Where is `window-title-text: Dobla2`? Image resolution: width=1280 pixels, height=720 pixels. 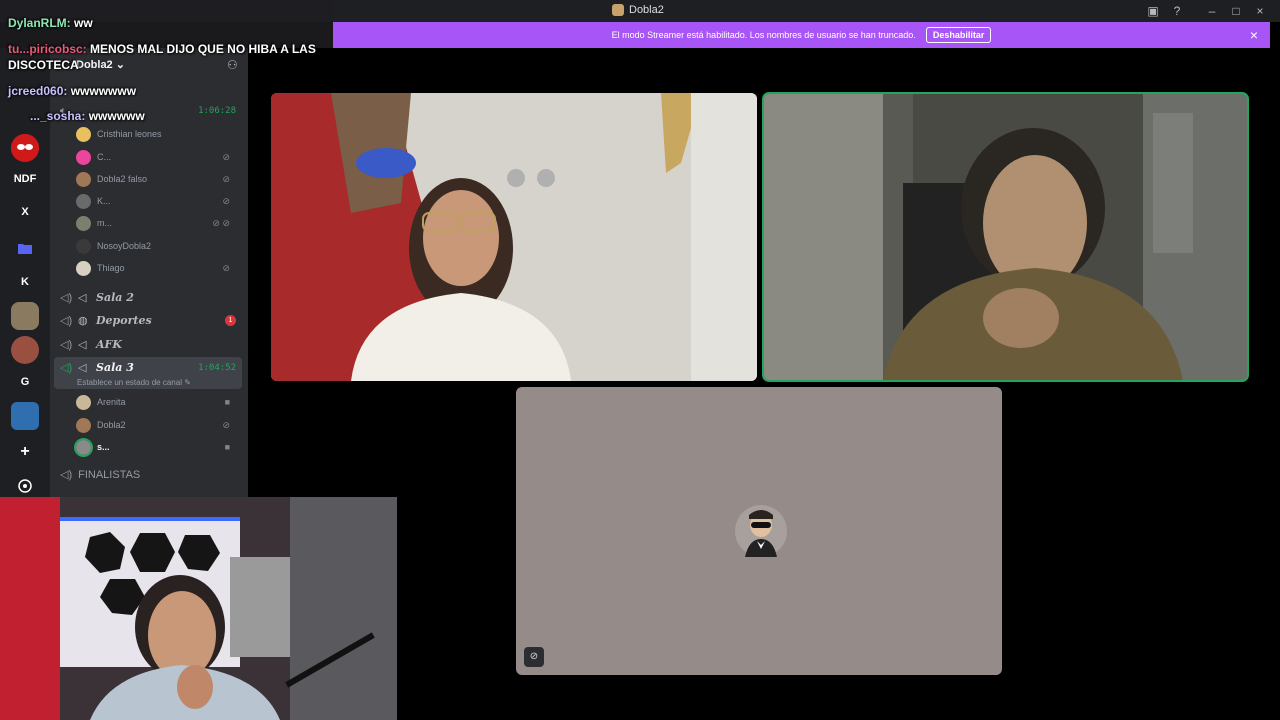
window-title-text: Dobla2 is located at coordinates (646, 10).